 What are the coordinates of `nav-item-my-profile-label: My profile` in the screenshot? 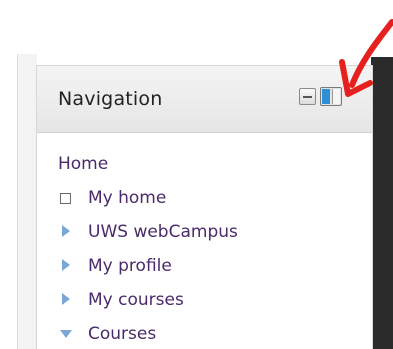 It's located at (130, 266).